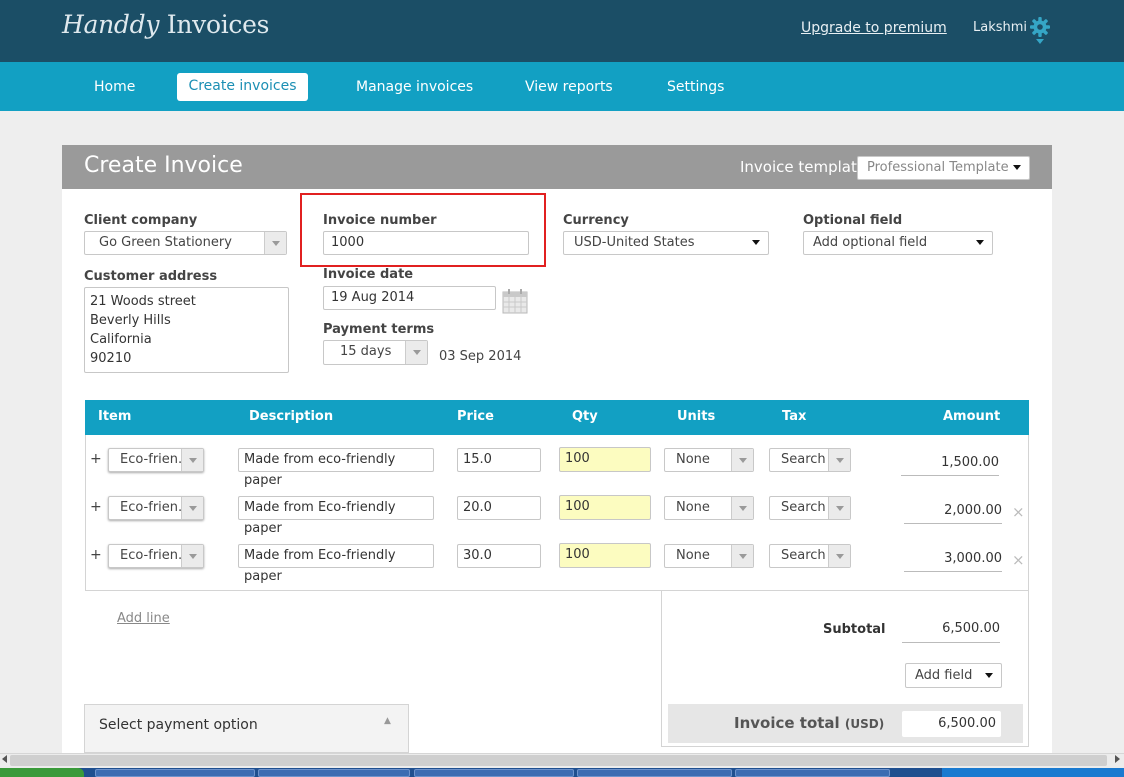 Image resolution: width=1124 pixels, height=777 pixels. Describe the element at coordinates (569, 89) in the screenshot. I see `nav-view-reports: View reports` at that location.